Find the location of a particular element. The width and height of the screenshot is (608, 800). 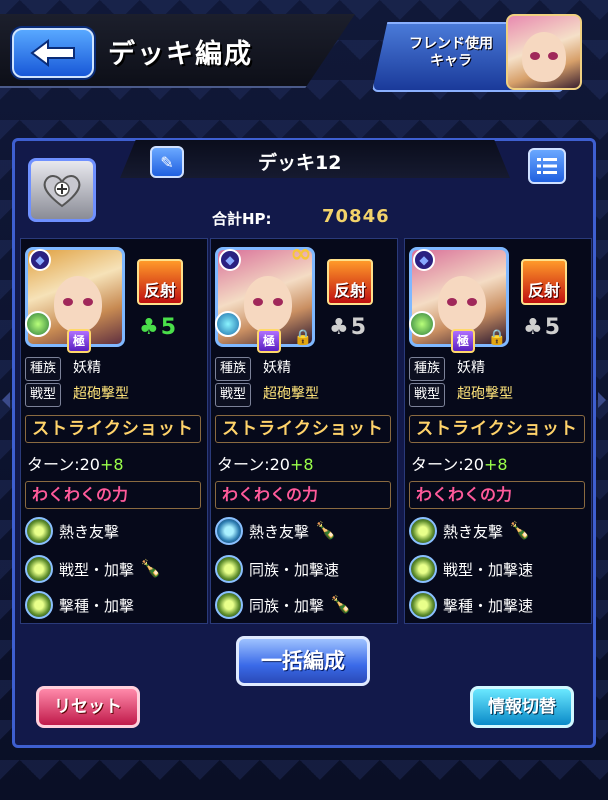

deck-list-button is located at coordinates (547, 166).